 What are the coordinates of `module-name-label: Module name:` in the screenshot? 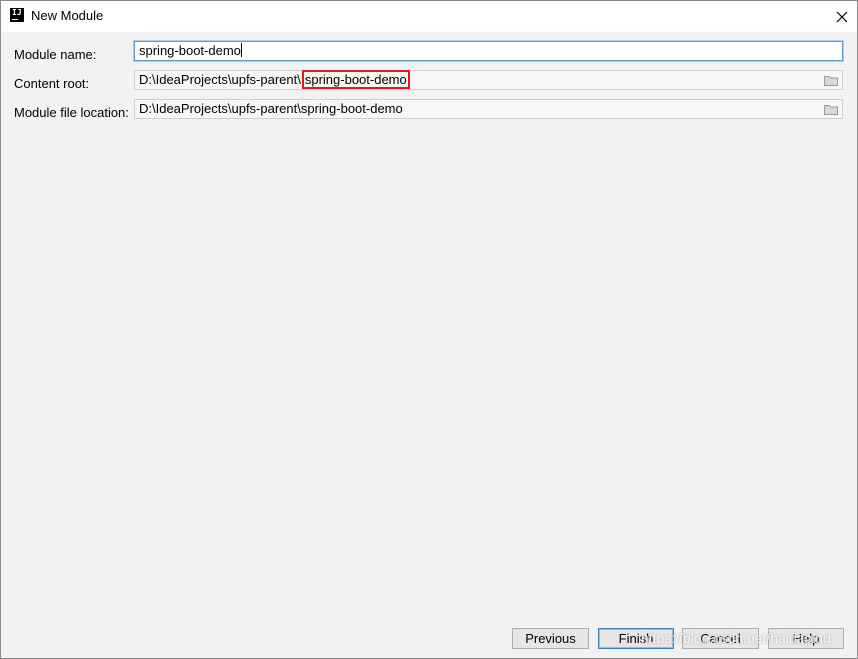 It's located at (55, 54).